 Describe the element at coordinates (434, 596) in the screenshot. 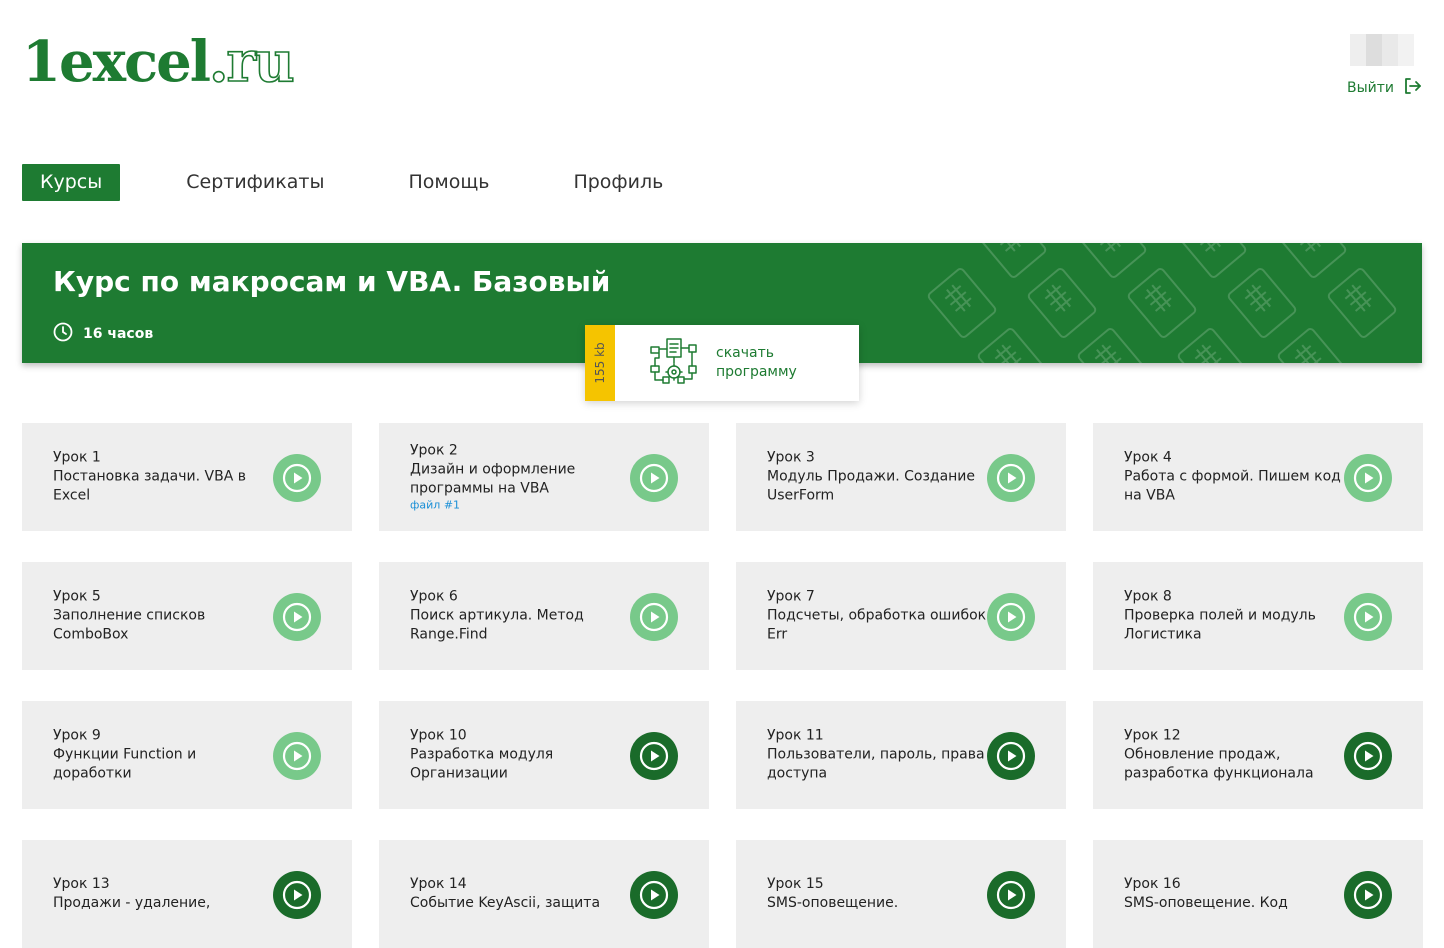

I see `lesson-number: Урок 6` at that location.